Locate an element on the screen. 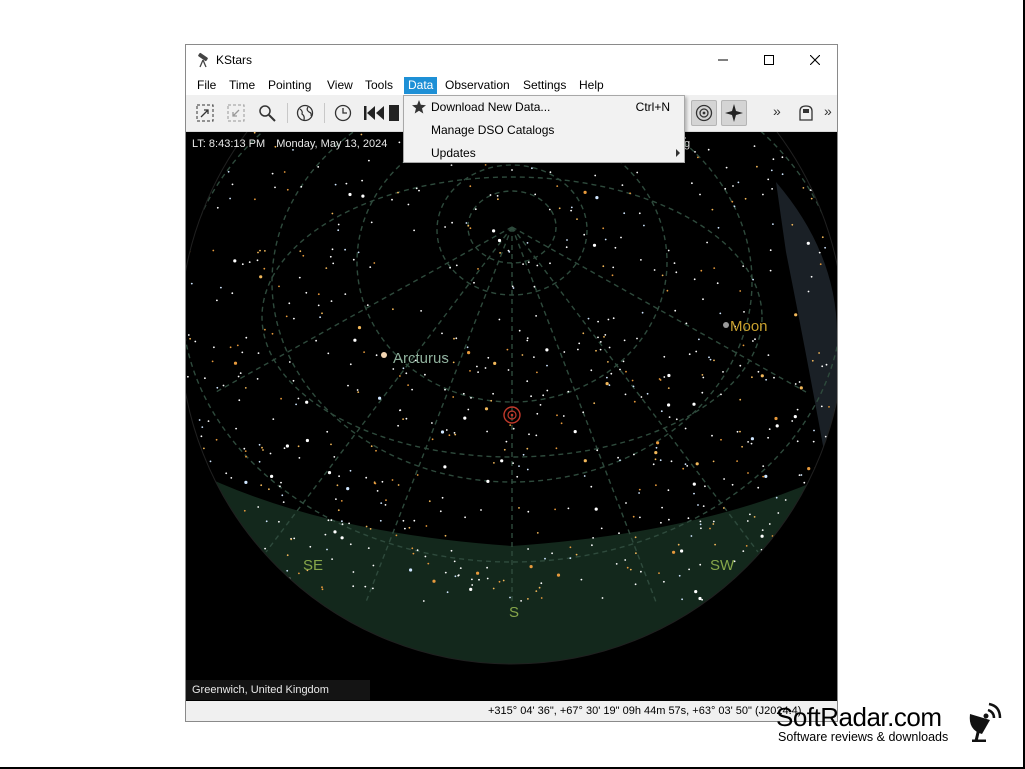  close-icon is located at coordinates (815, 60).